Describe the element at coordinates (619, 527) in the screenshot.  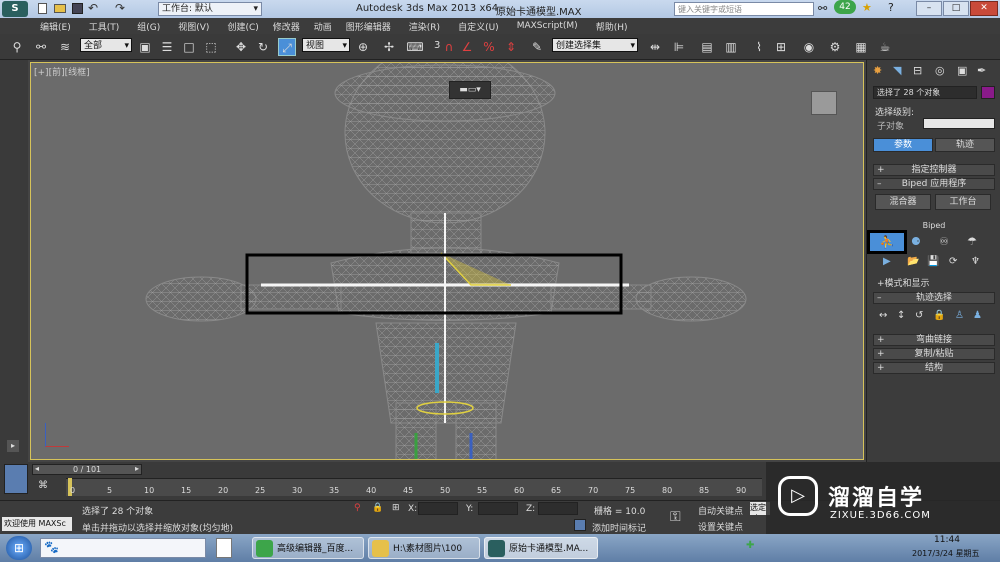
I see `add-time-tag: 添加时间标记` at that location.